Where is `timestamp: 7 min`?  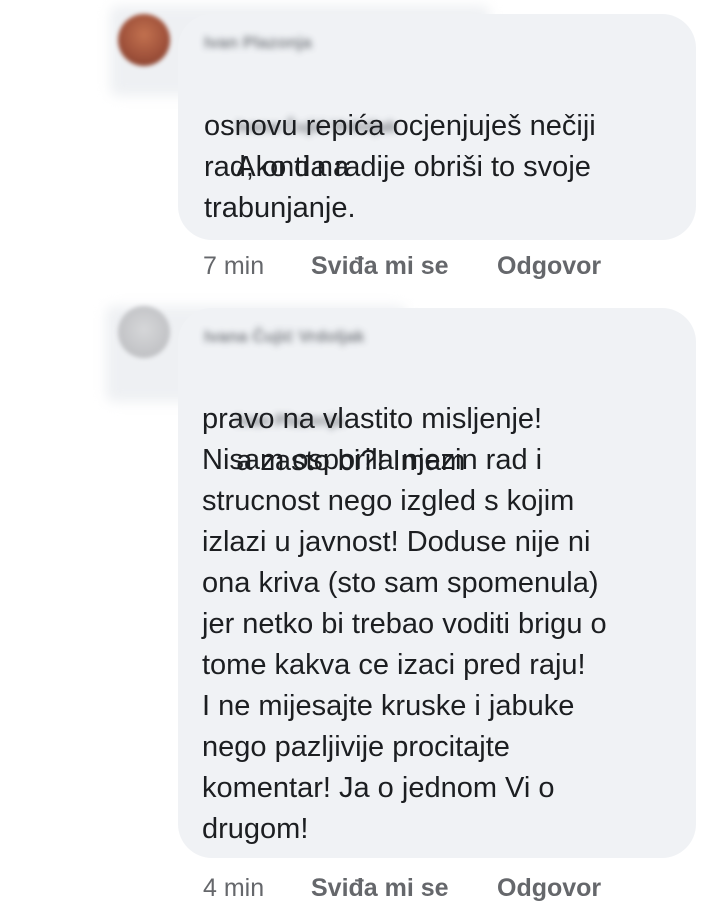 timestamp: 7 min is located at coordinates (233, 266).